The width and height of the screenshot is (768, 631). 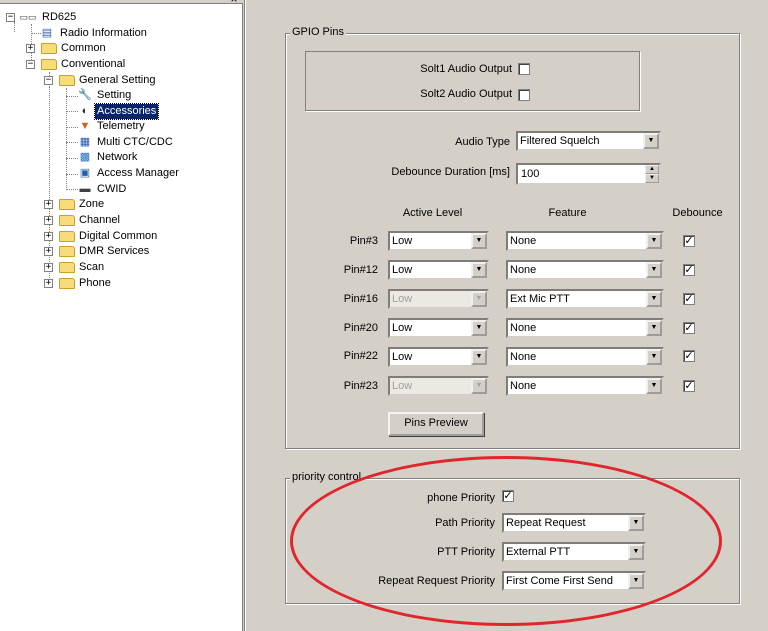 What do you see at coordinates (114, 95) in the screenshot?
I see `tree-label: Setting` at bounding box center [114, 95].